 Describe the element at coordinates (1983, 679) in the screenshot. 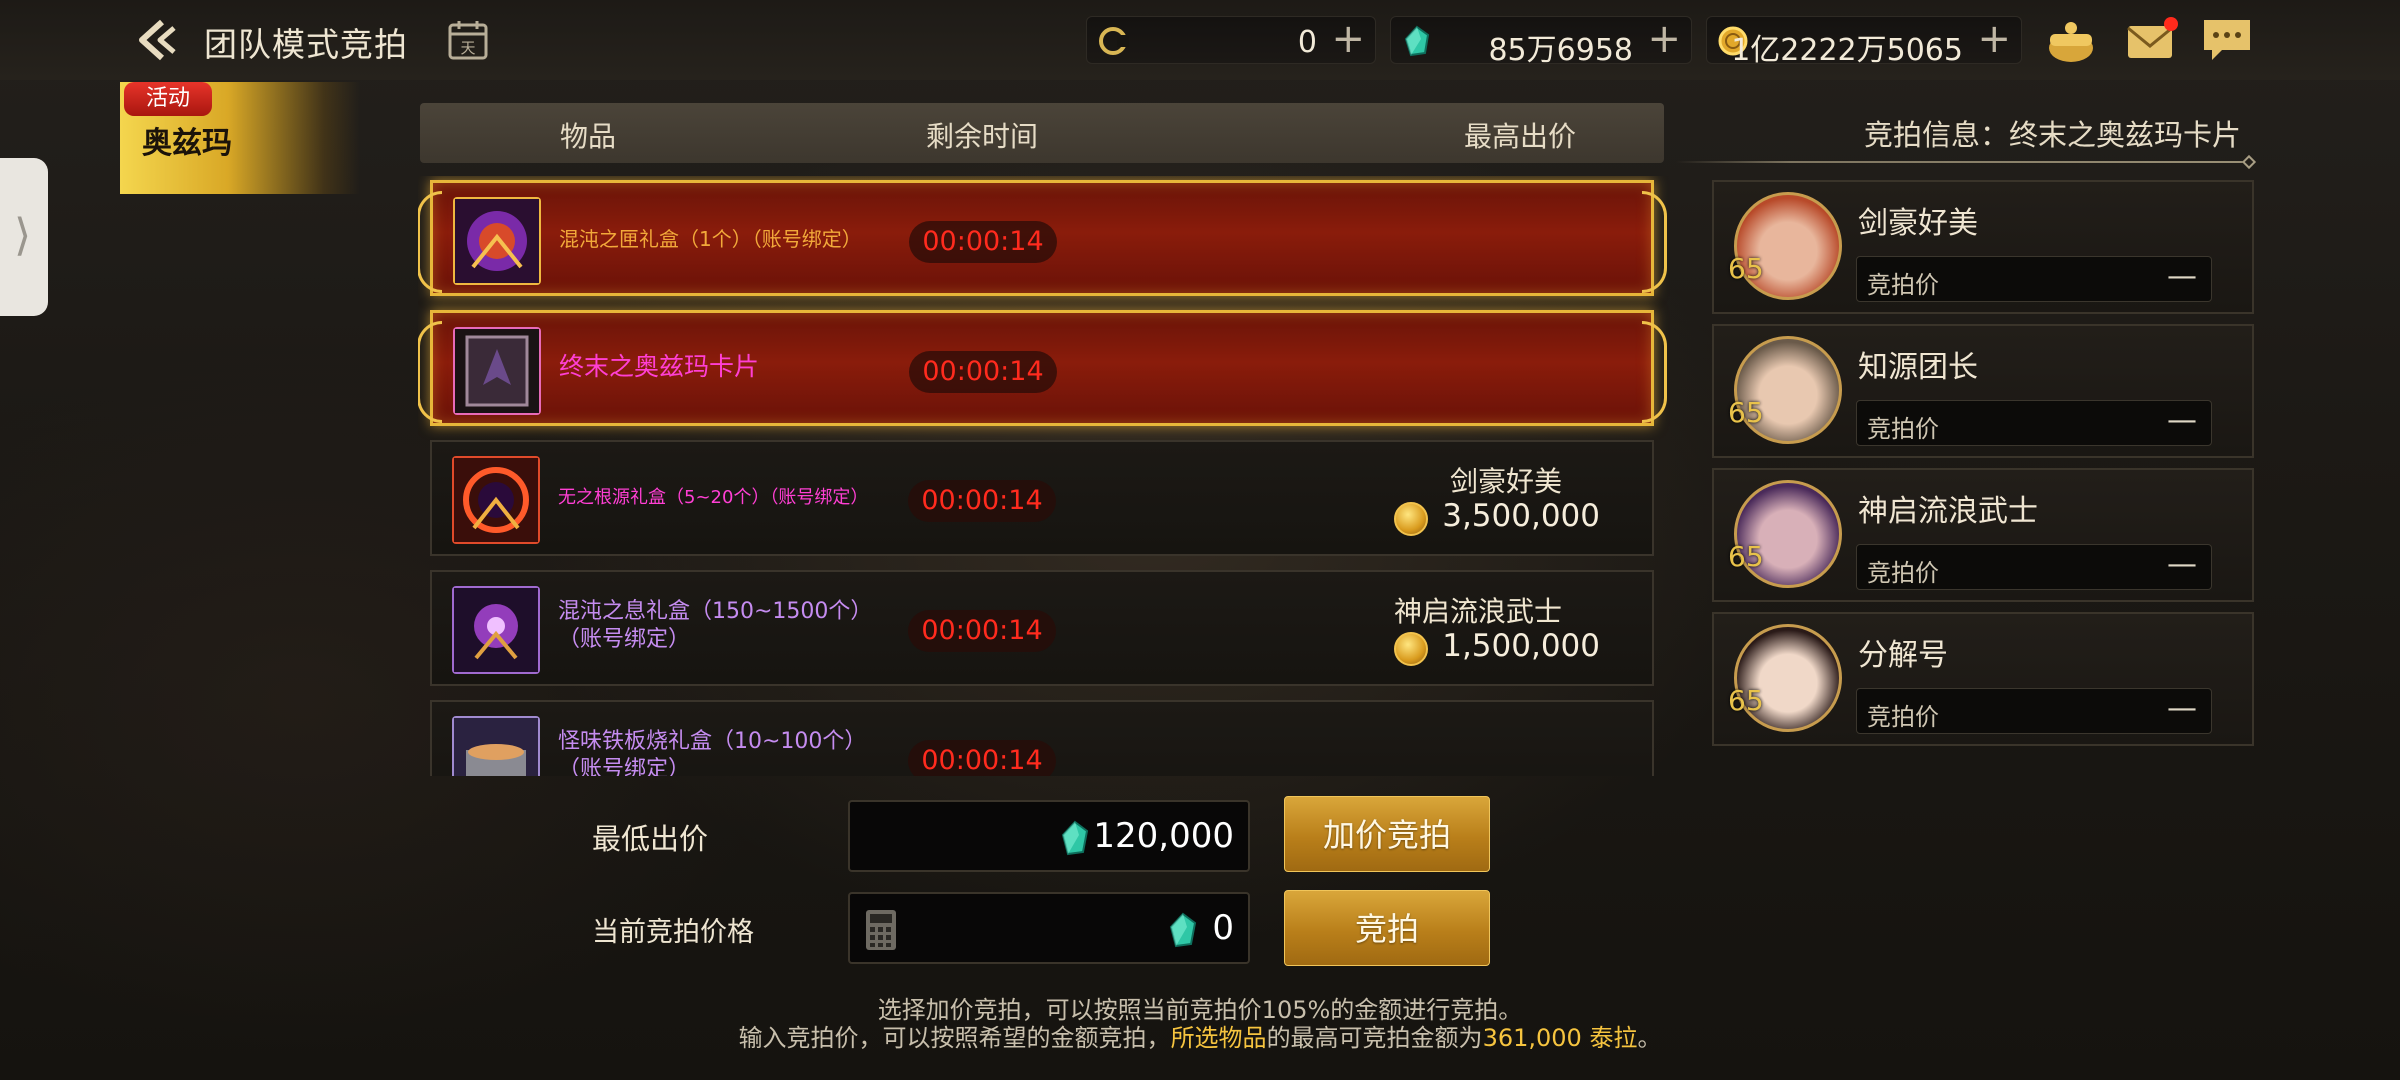

I see `bidder-card: 65 分解号 竞拍价 —` at that location.